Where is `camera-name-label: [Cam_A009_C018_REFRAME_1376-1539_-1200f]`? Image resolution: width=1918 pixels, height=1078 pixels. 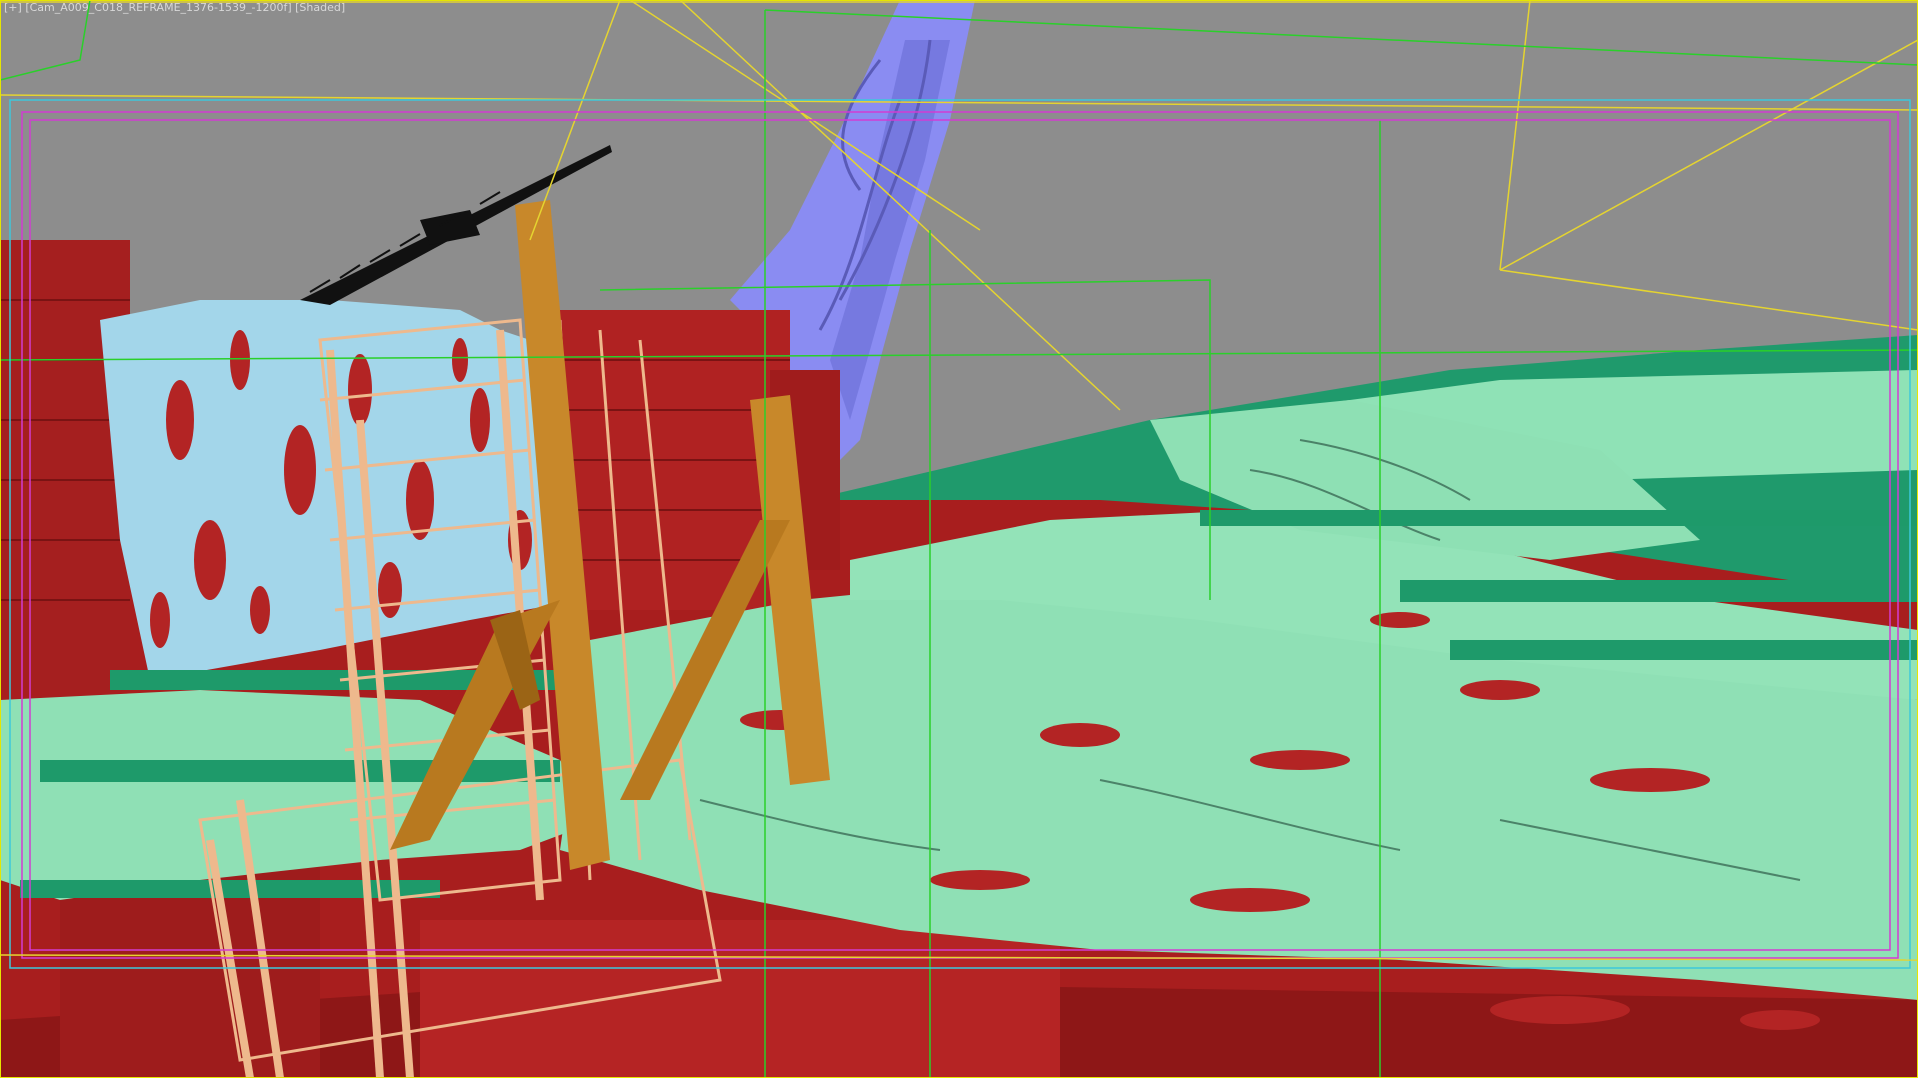 camera-name-label: [Cam_A009_C018_REFRAME_1376-1539_-1200f] is located at coordinates (158, 7).